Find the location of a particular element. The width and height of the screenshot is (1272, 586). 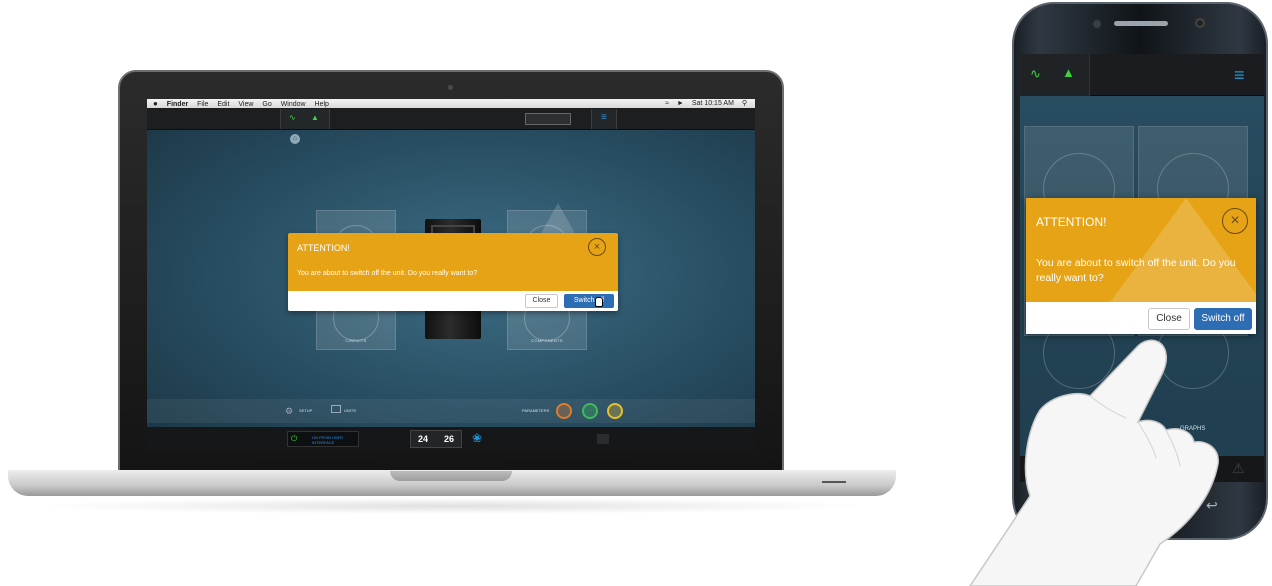

laptop-camera is located at coordinates (450, 87).